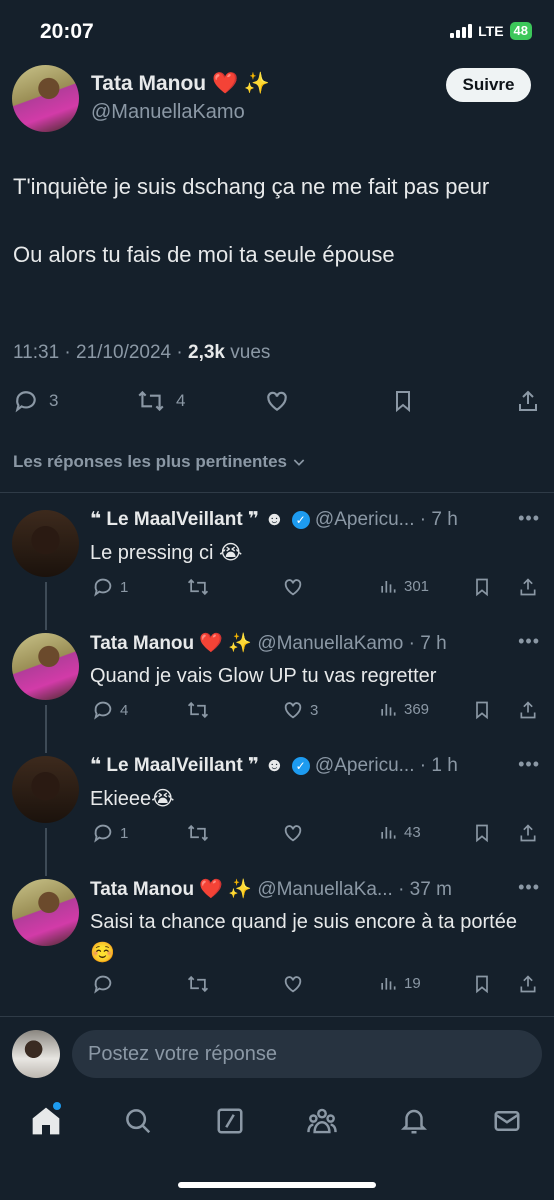 Image resolution: width=554 pixels, height=1200 pixels. What do you see at coordinates (320, 834) in the screenshot?
I see `reply-actions: 1 43` at bounding box center [320, 834].